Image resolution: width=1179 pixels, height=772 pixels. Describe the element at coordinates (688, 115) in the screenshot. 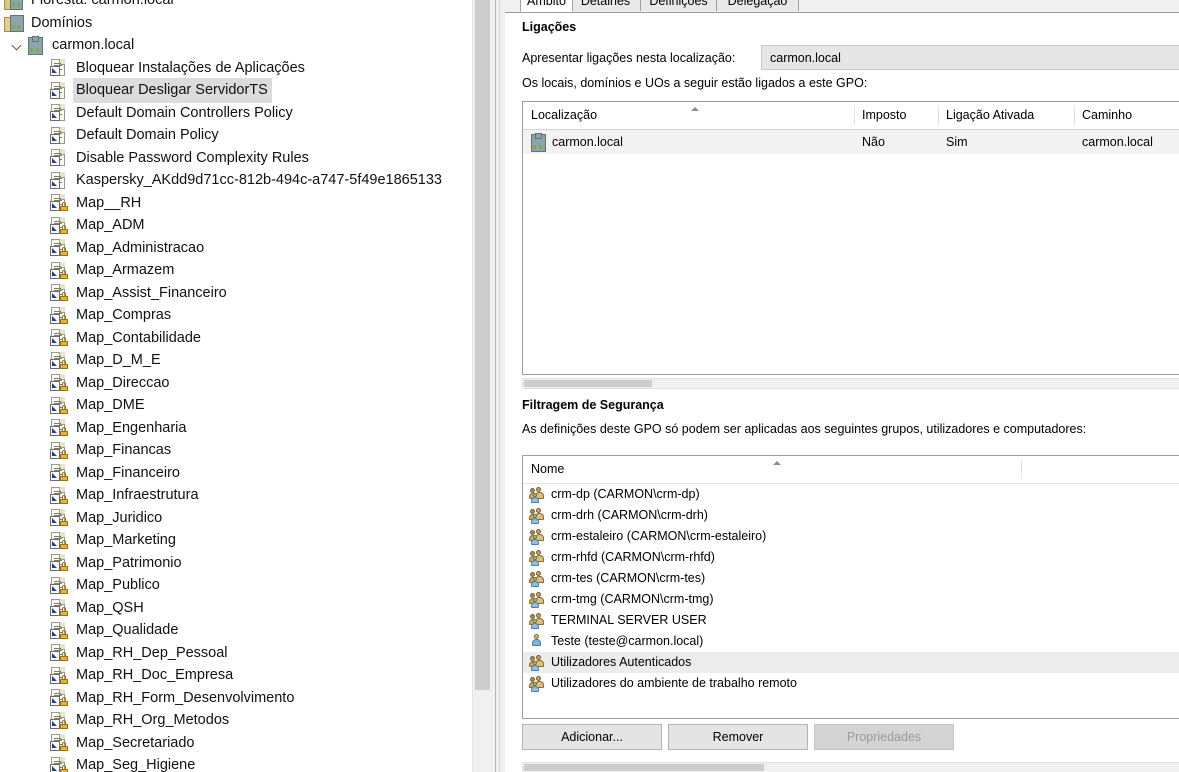

I see `links-col-localizacao: Localização` at that location.